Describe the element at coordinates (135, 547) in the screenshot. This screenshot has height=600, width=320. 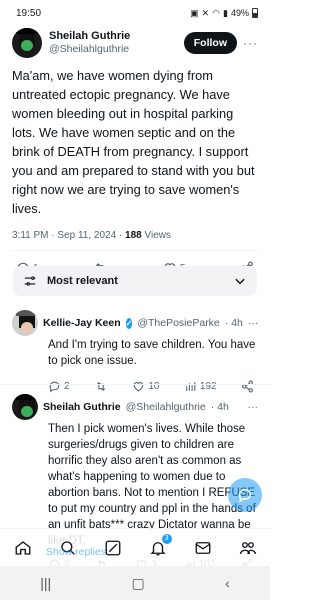
I see `bottom-nav: 3` at that location.